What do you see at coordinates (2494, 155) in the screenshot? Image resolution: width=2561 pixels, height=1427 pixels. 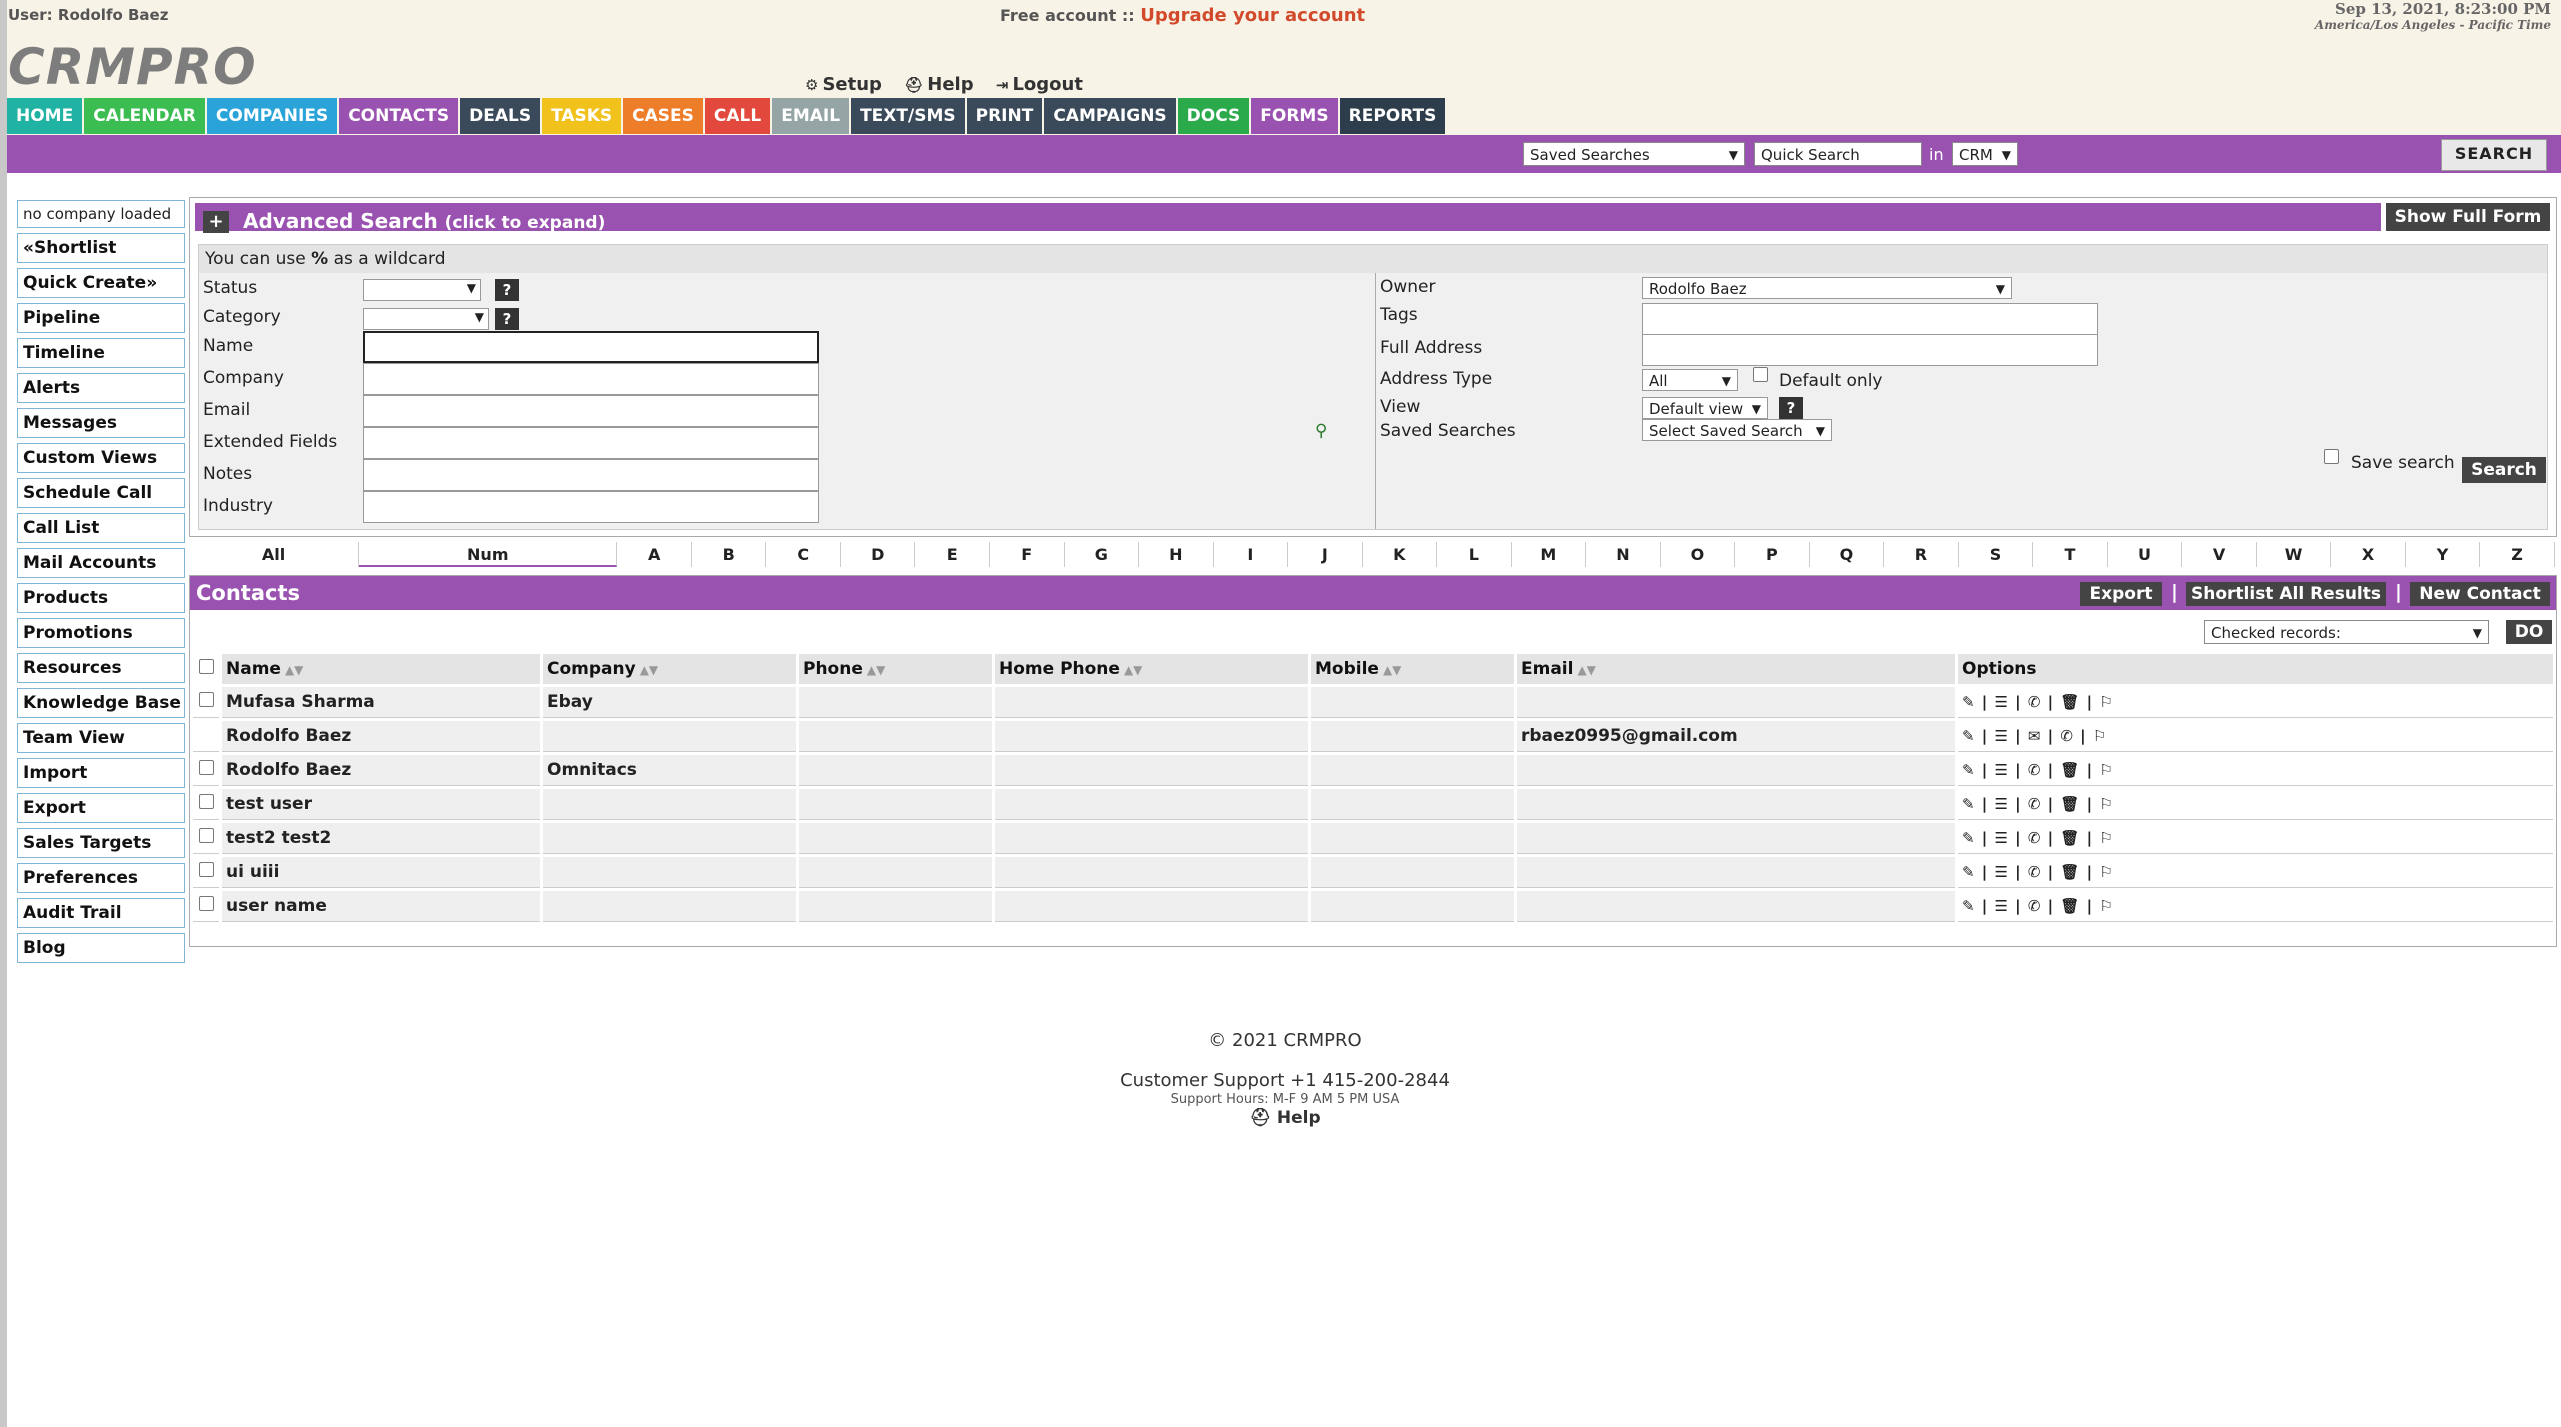 I see `search-button: SEARCH` at bounding box center [2494, 155].